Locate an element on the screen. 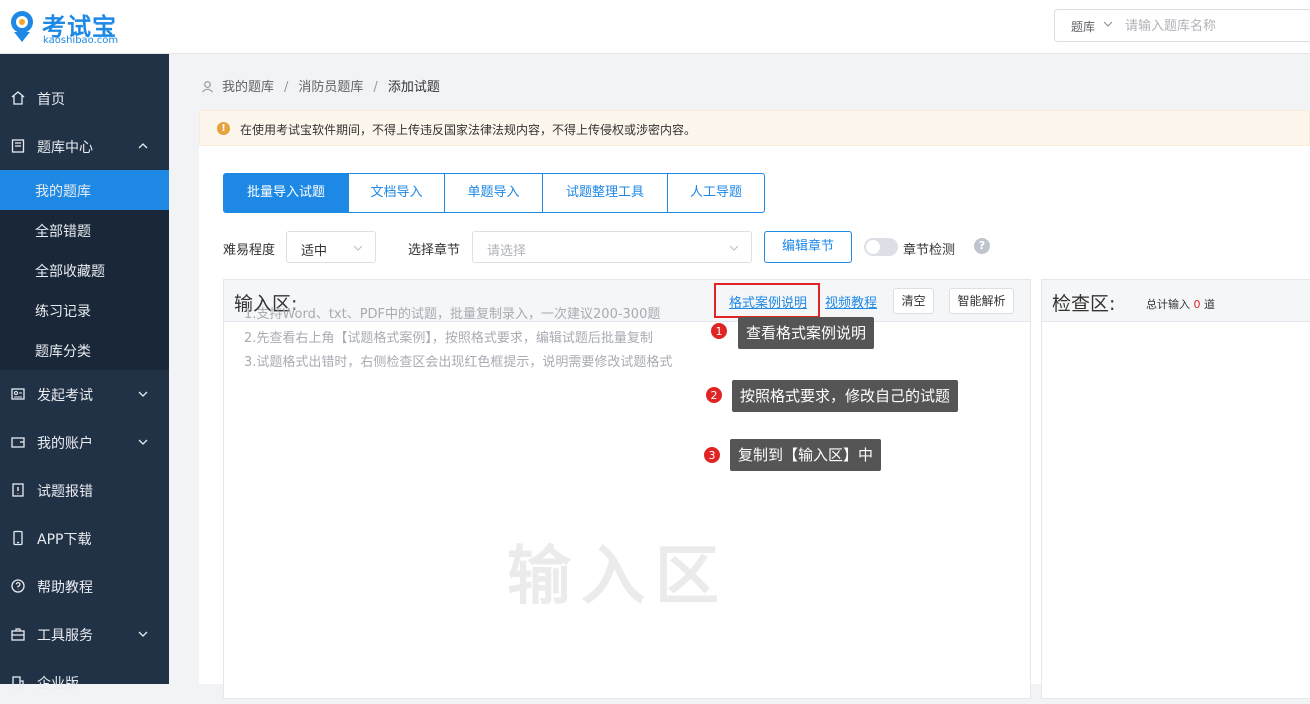  sidebar-item-tools: 工具服务 is located at coordinates (84, 634).